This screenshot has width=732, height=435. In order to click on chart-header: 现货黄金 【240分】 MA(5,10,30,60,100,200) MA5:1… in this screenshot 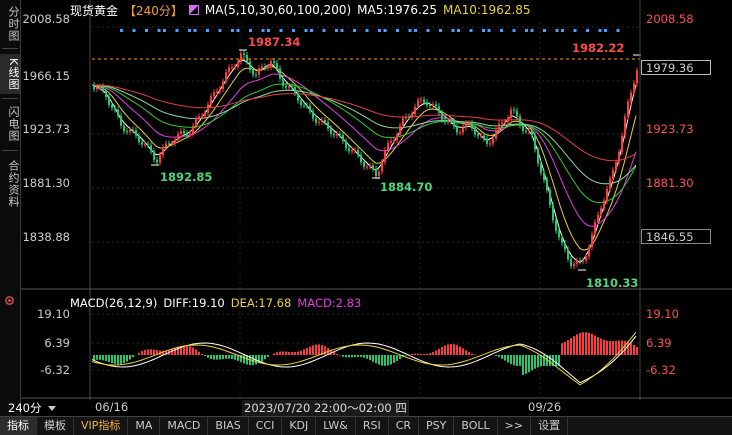, I will do `click(300, 10)`.